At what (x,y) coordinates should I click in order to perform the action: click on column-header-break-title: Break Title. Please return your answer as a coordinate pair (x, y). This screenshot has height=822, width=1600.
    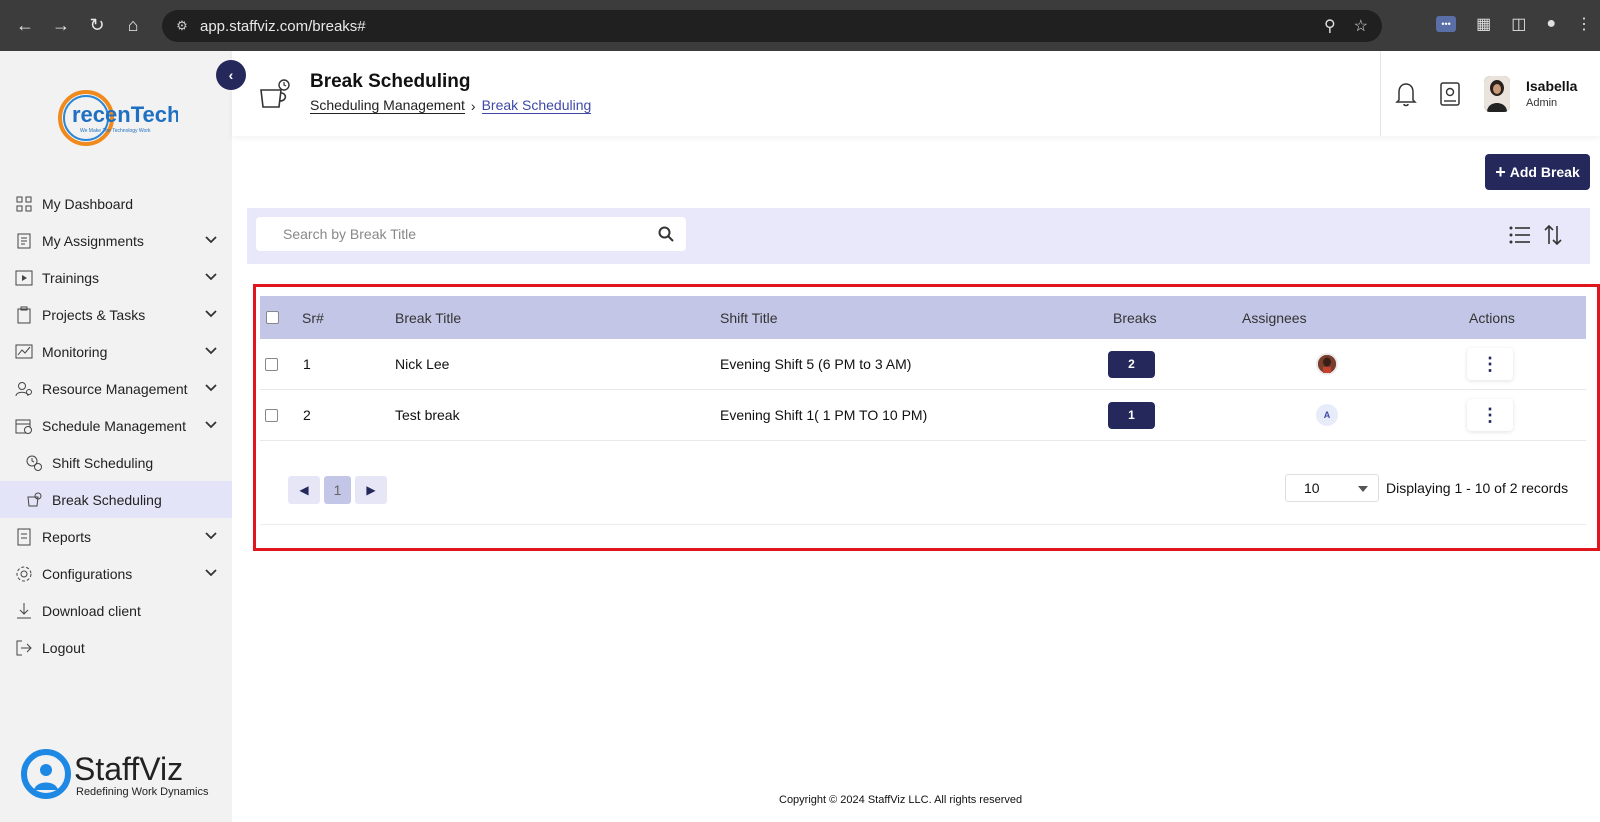
    Looking at the image, I should click on (428, 318).